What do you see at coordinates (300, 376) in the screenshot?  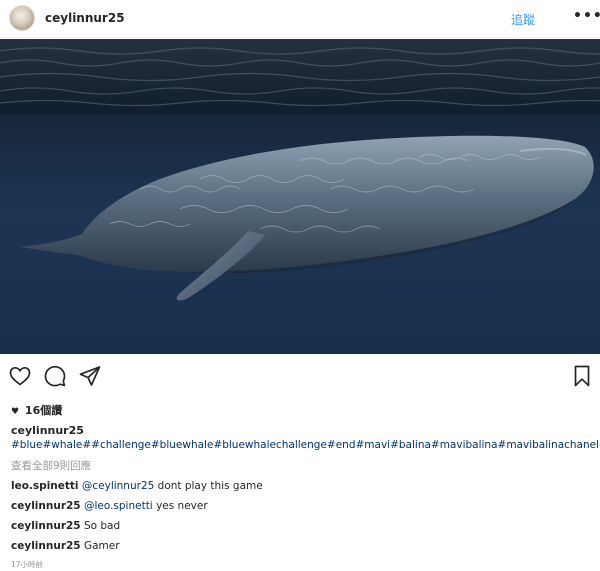 I see `post-actions` at bounding box center [300, 376].